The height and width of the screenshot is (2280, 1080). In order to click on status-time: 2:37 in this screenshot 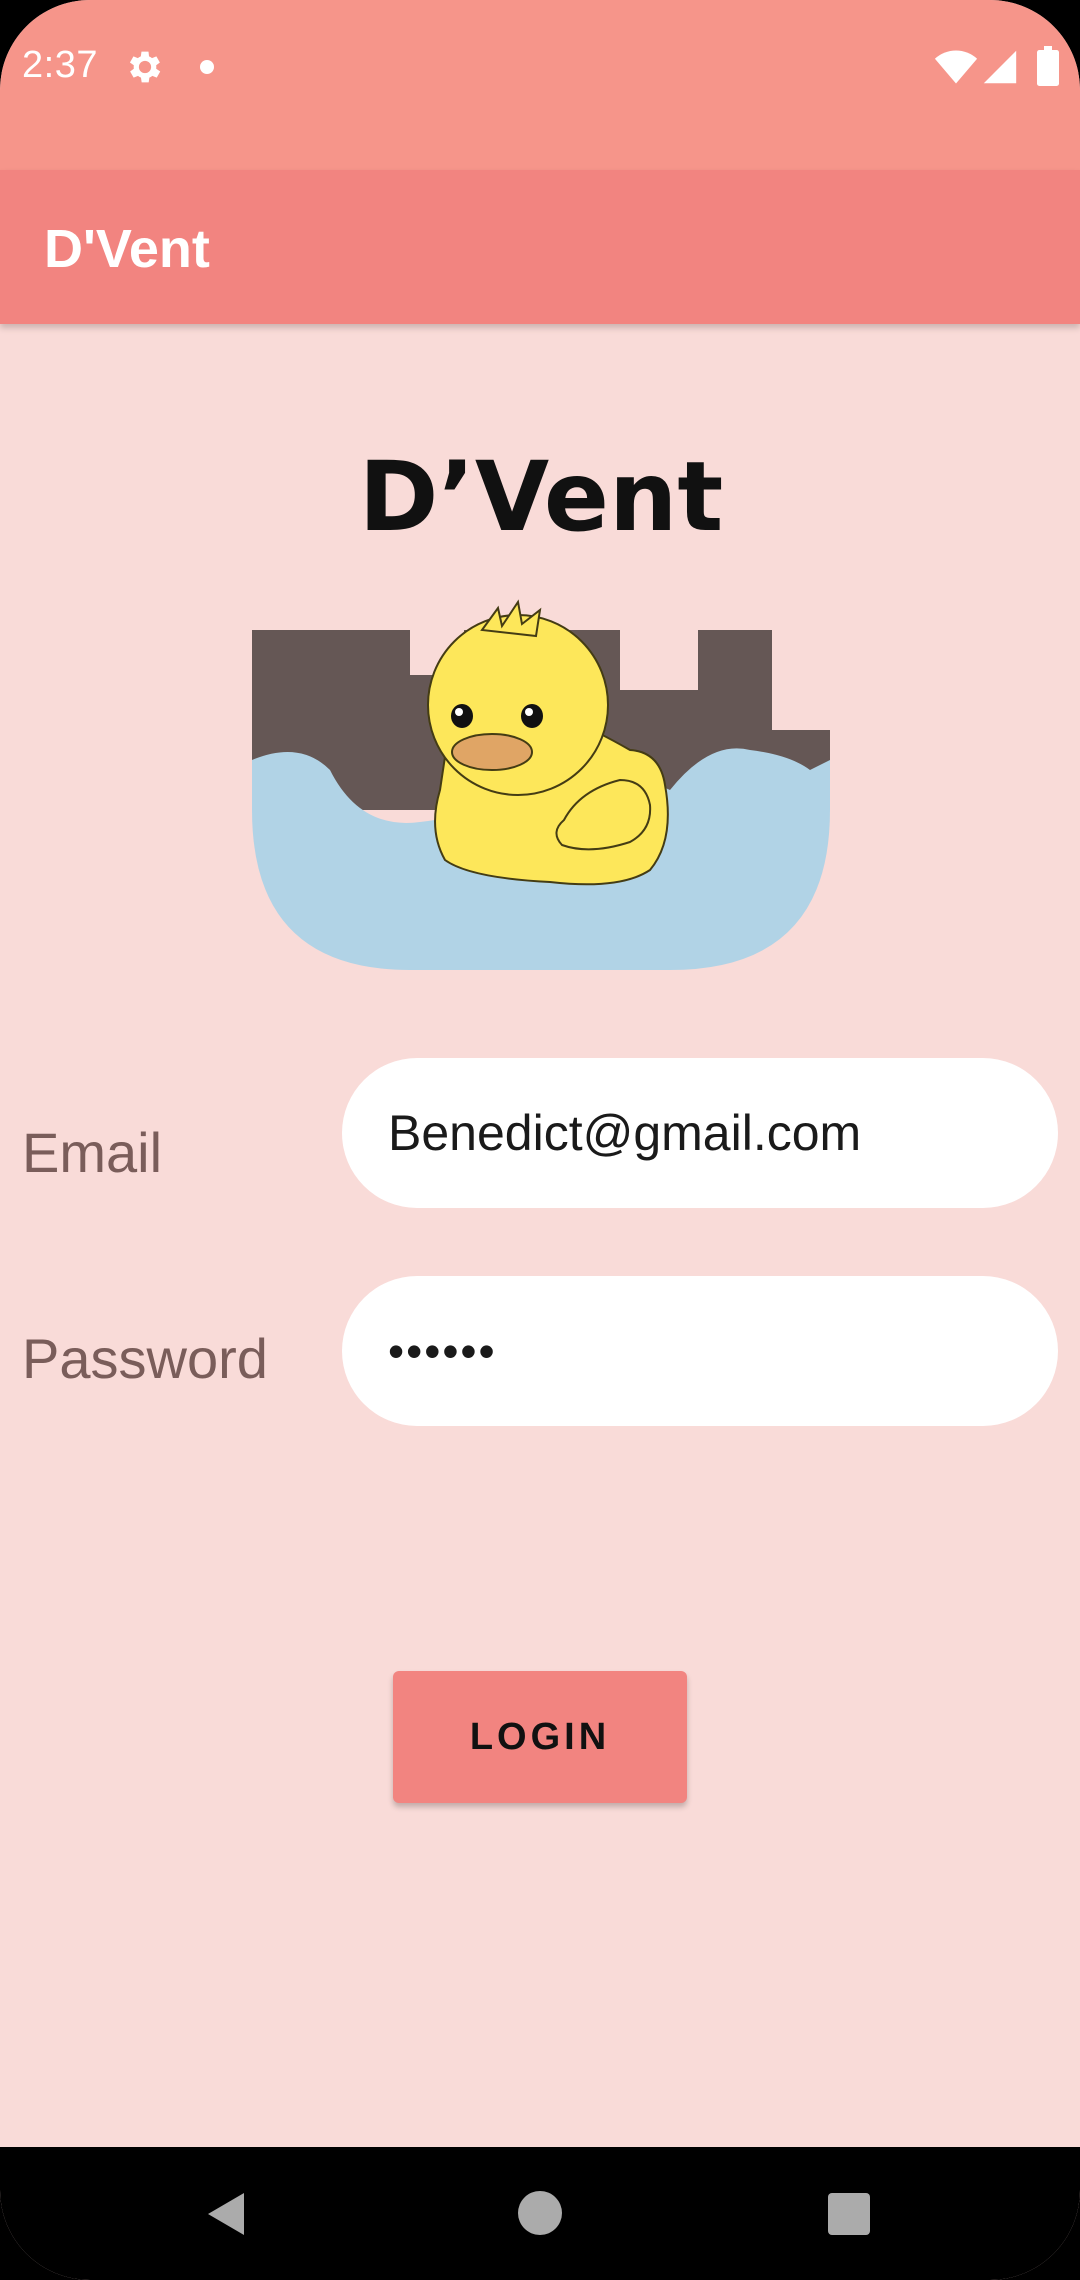, I will do `click(60, 65)`.